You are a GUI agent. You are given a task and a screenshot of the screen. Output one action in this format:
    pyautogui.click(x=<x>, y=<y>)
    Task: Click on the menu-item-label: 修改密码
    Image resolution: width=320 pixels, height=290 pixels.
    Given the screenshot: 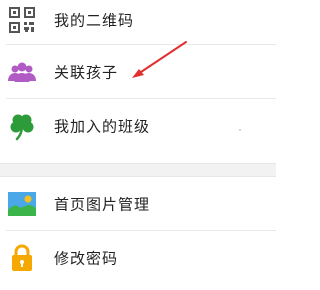 What is the action you would take?
    pyautogui.click(x=86, y=258)
    